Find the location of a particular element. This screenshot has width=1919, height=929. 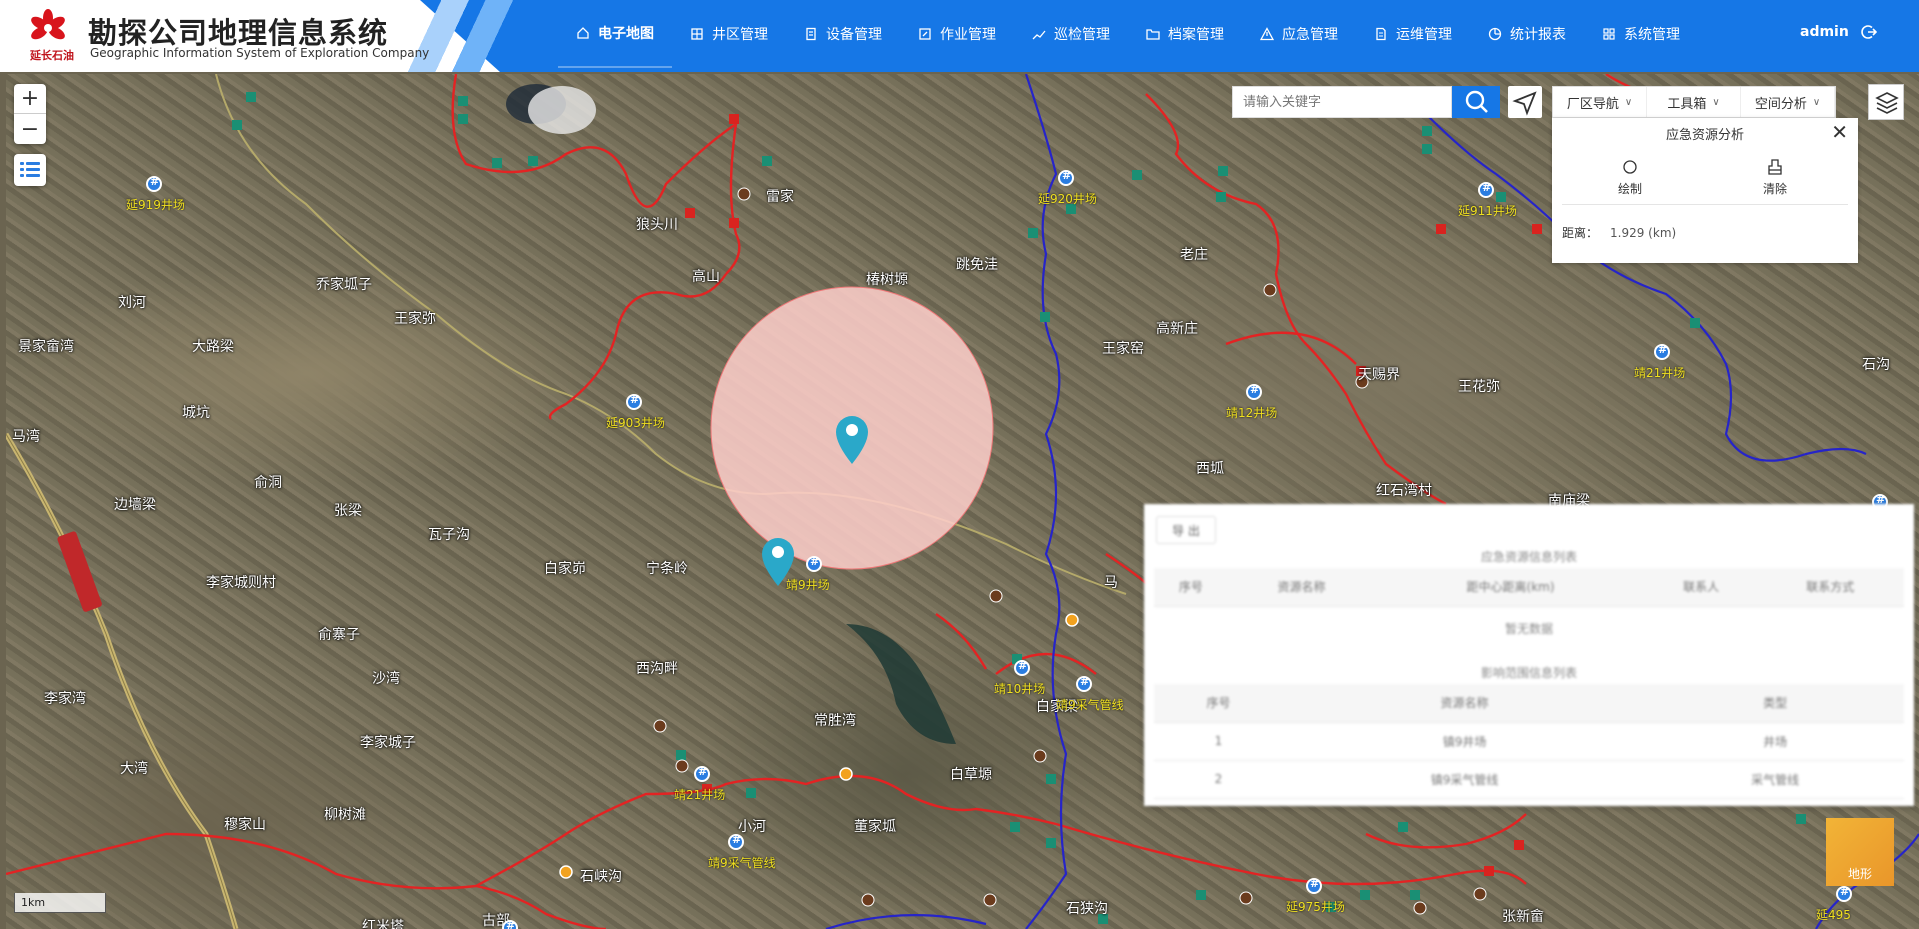

empty-text: 暂无数据 is located at coordinates (1528, 629).